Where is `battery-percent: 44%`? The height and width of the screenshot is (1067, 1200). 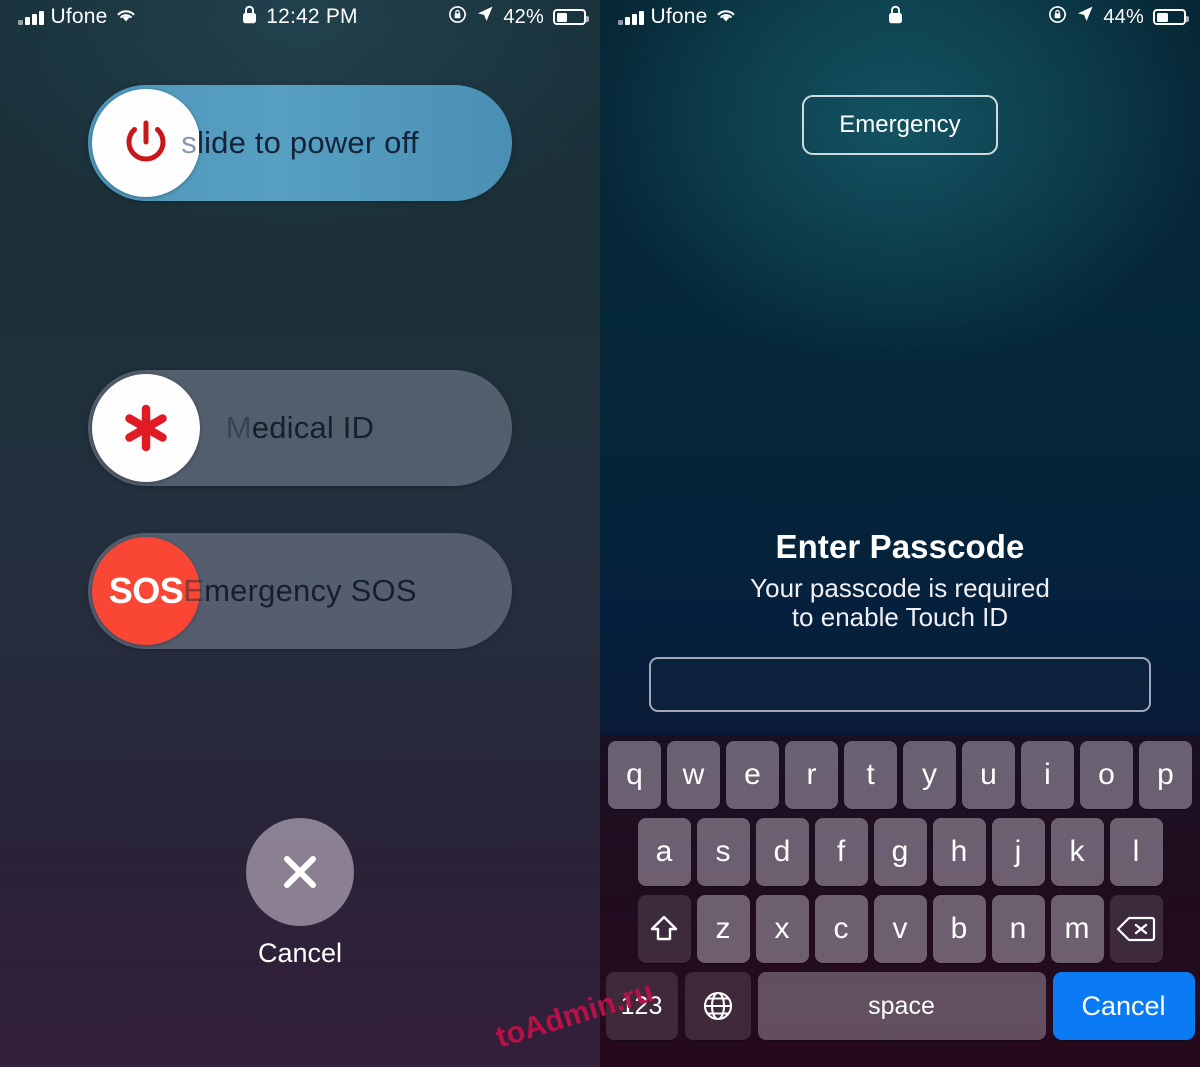
battery-percent: 44% is located at coordinates (1123, 16).